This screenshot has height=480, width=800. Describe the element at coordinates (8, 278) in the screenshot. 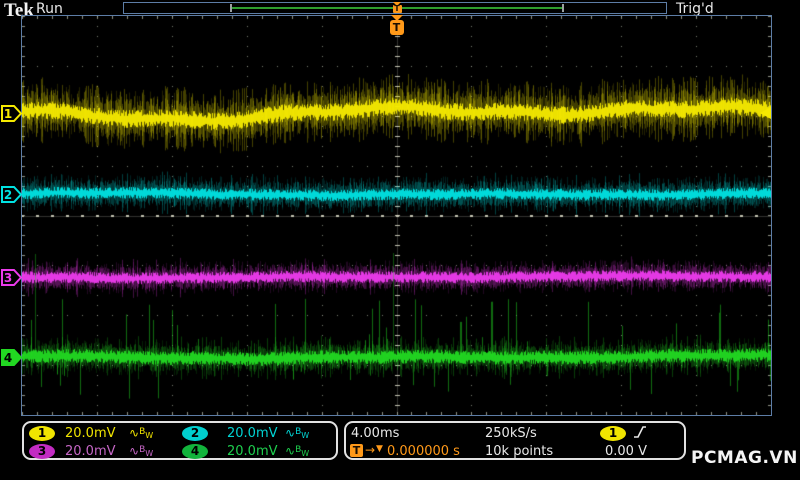

I see `channel-3-marker-label: 3` at that location.